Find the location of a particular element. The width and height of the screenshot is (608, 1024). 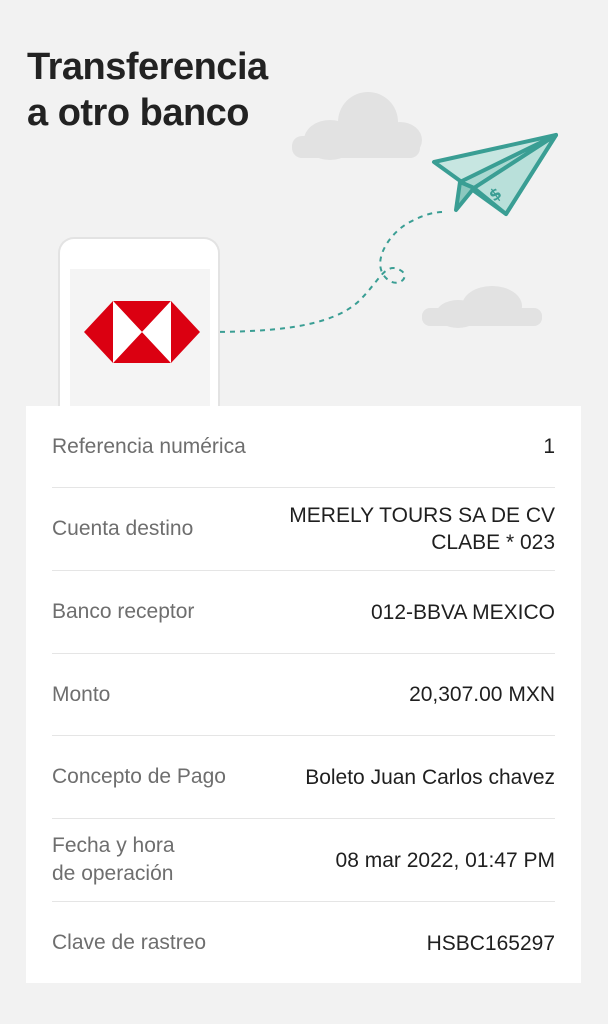

detail-label: Clave de rastreo is located at coordinates (129, 942).